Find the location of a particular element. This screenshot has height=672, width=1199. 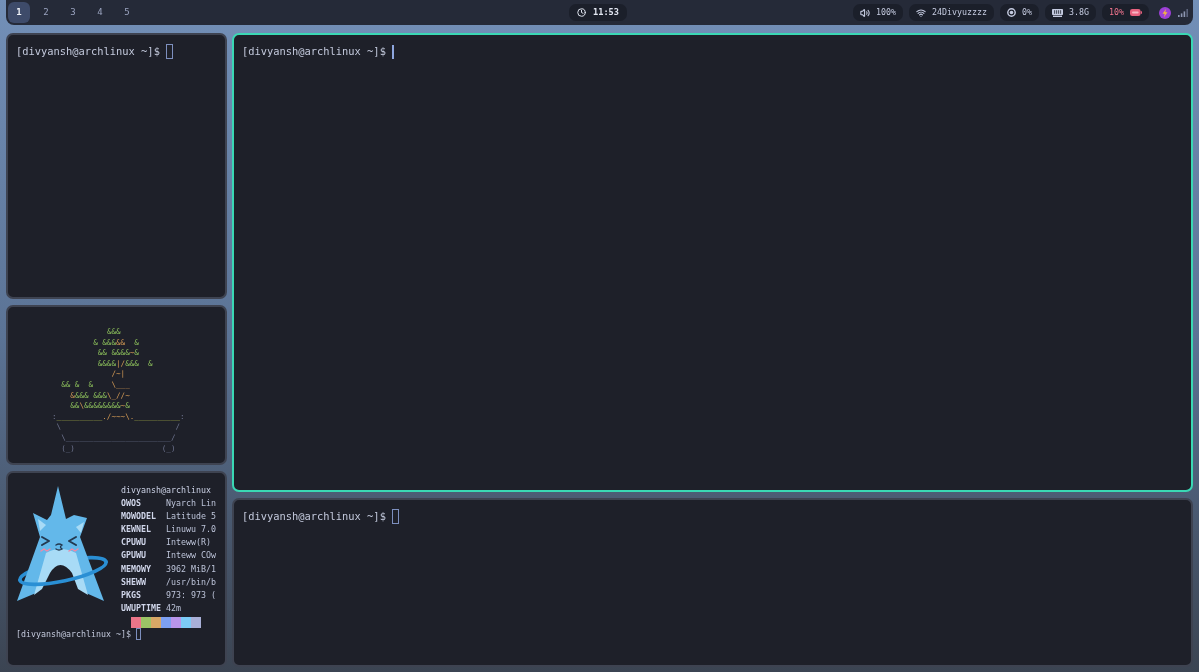

signal-bars-icon is located at coordinates (1183, 12).